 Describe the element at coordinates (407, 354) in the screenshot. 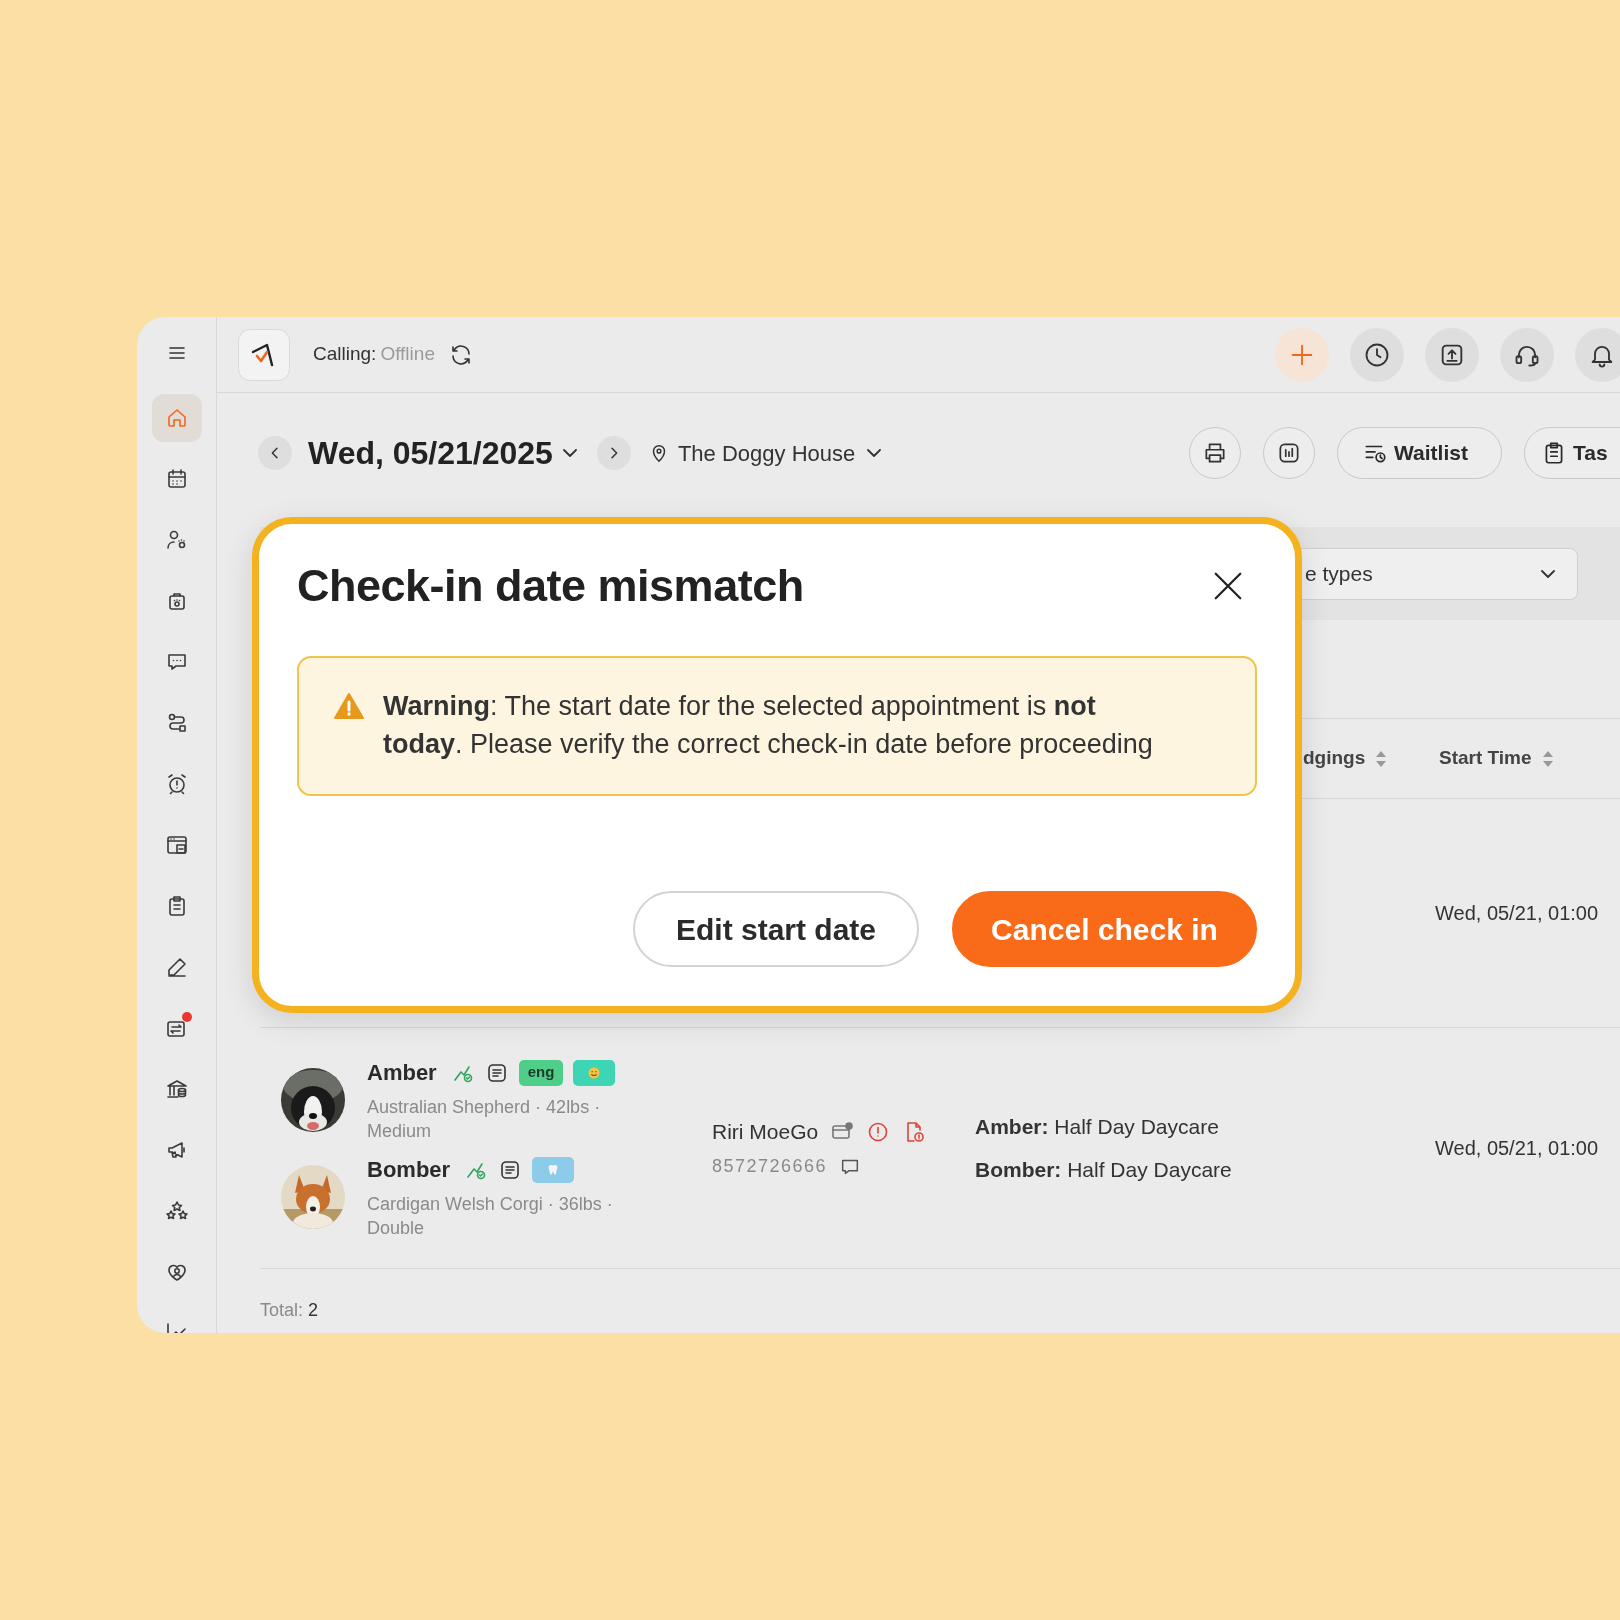

I see `calling-status: Offline` at that location.